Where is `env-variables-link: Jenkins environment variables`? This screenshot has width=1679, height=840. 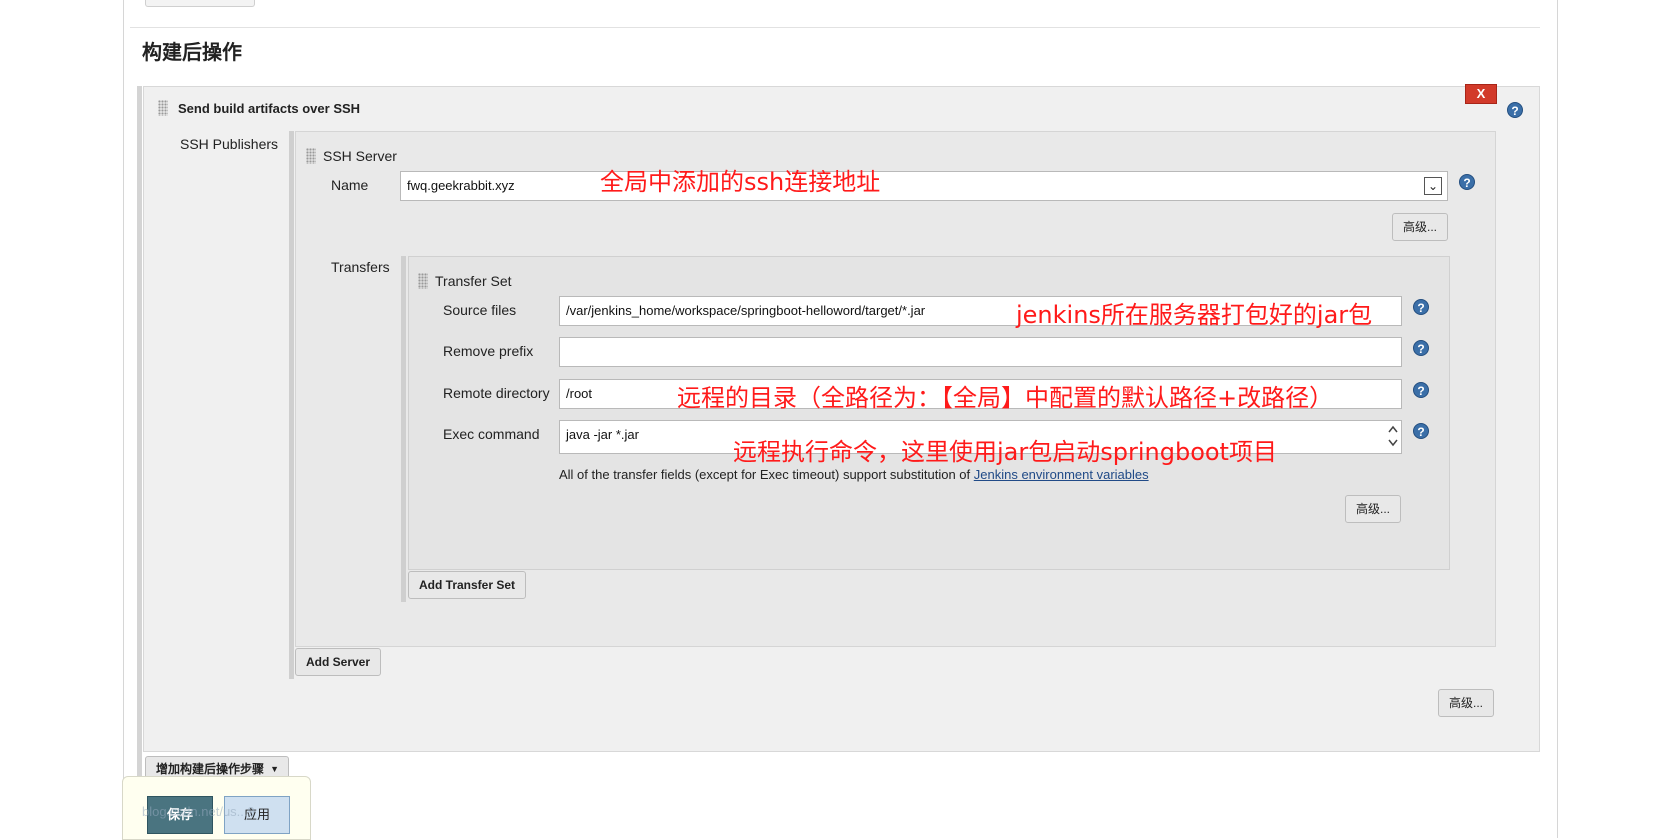 env-variables-link: Jenkins environment variables is located at coordinates (1061, 474).